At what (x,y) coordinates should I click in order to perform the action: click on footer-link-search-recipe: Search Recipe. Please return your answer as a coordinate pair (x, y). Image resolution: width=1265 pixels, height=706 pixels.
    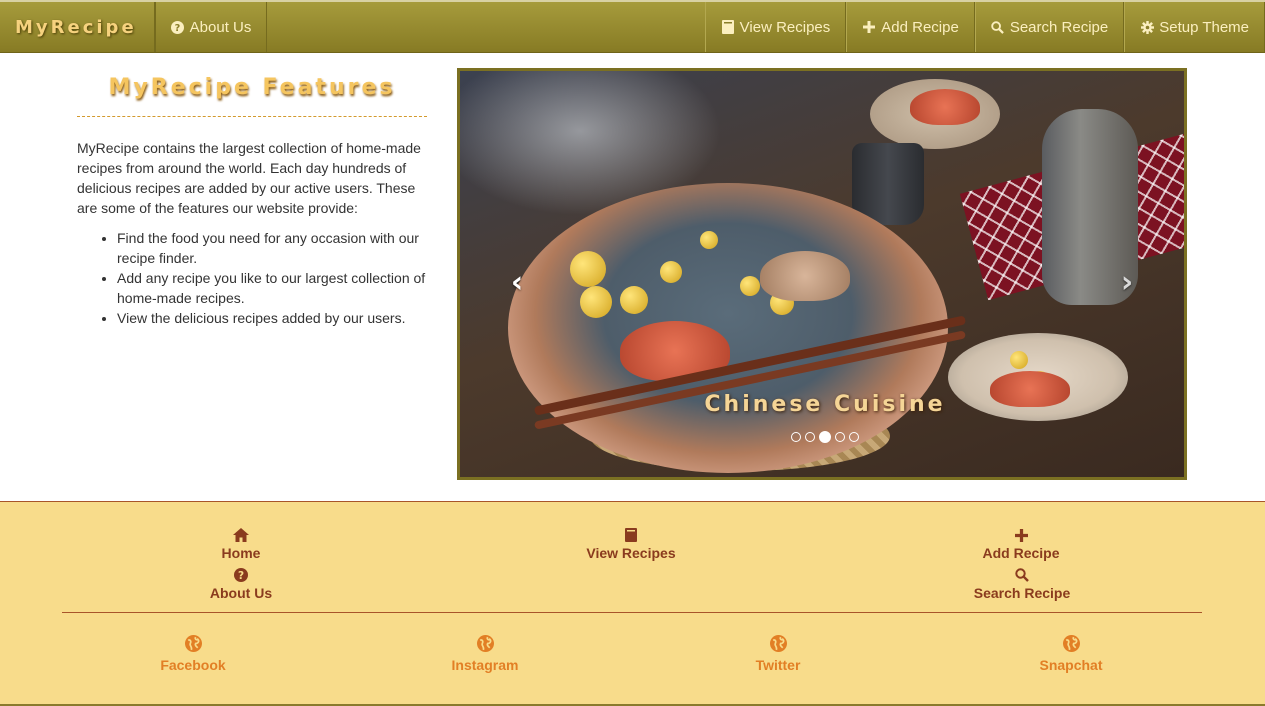
    Looking at the image, I should click on (1022, 582).